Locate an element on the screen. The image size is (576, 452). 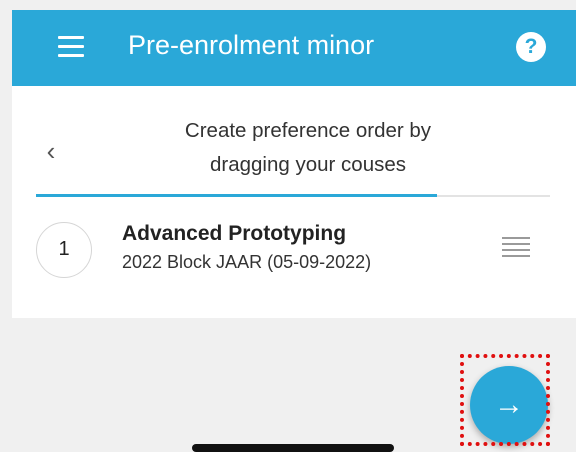
rank-badge: 1 is located at coordinates (64, 250).